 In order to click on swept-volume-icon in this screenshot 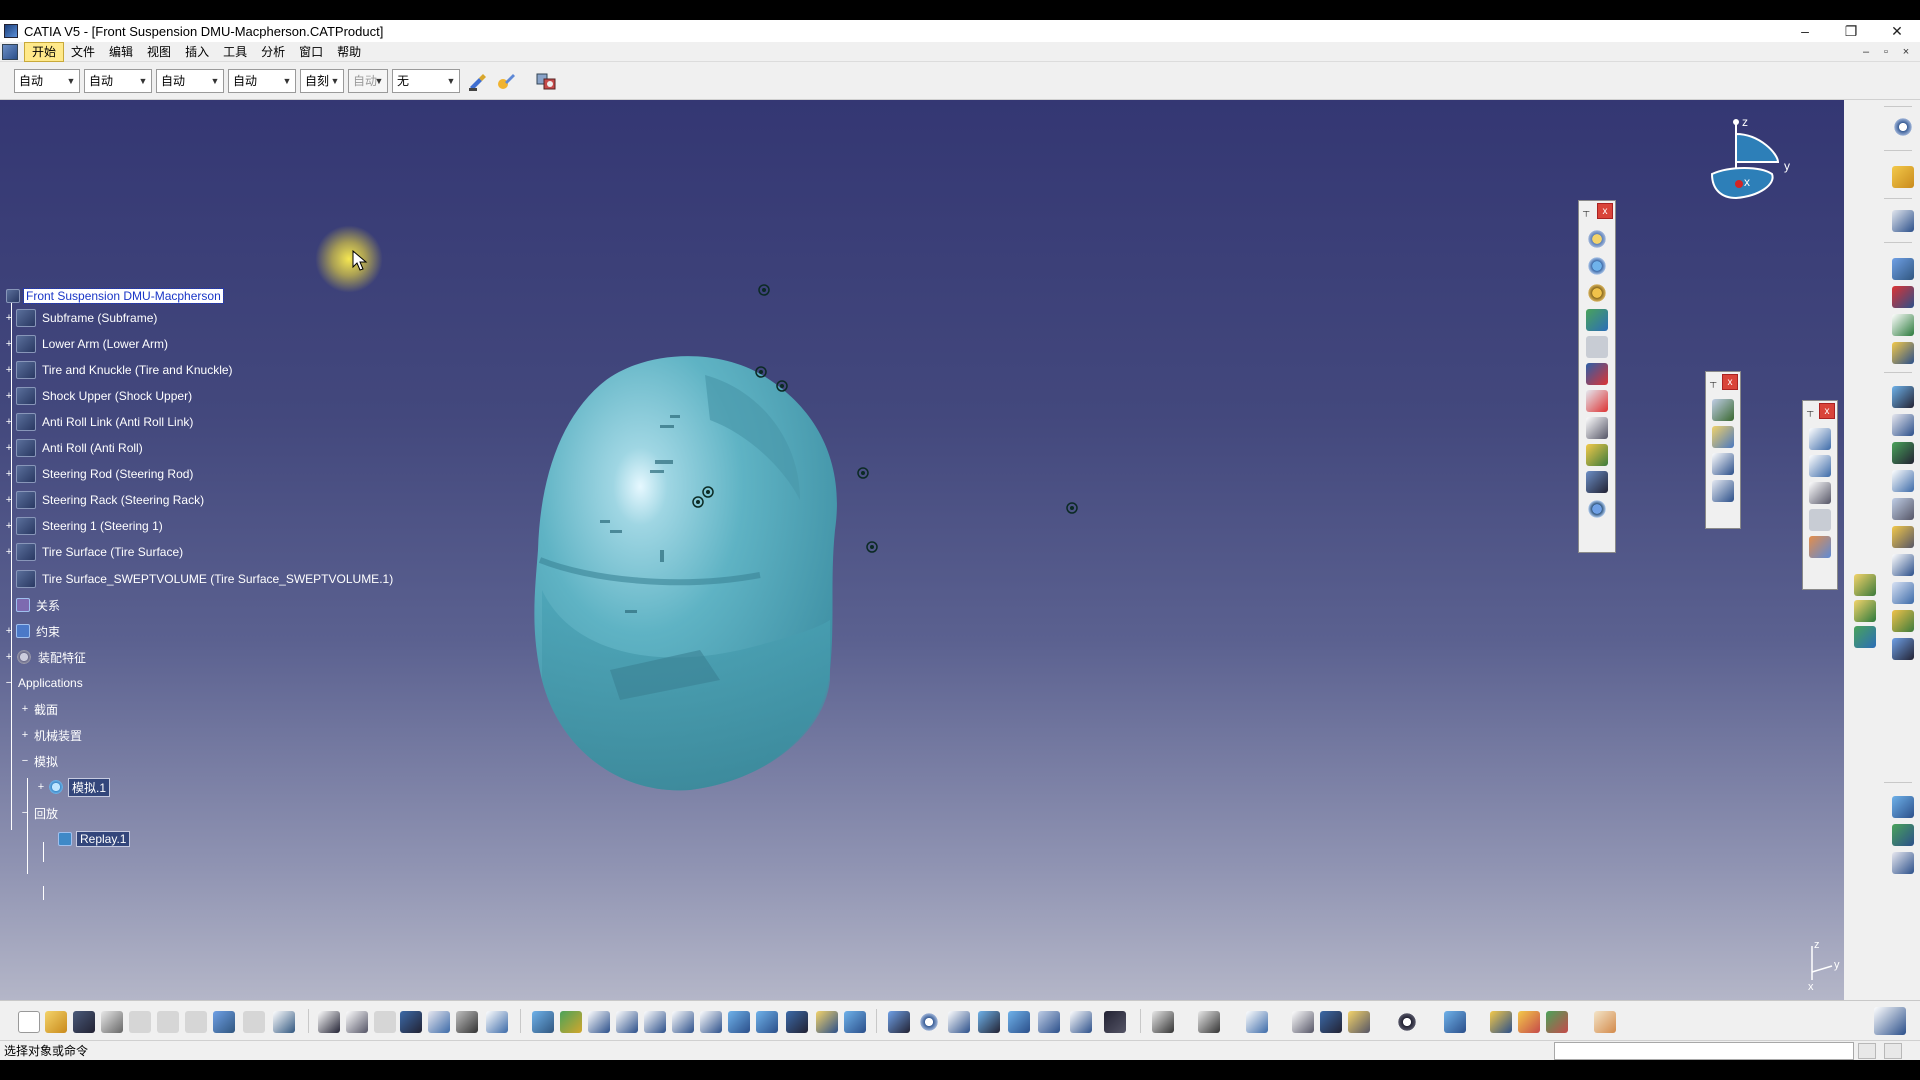, I will do `click(1049, 1022)`.